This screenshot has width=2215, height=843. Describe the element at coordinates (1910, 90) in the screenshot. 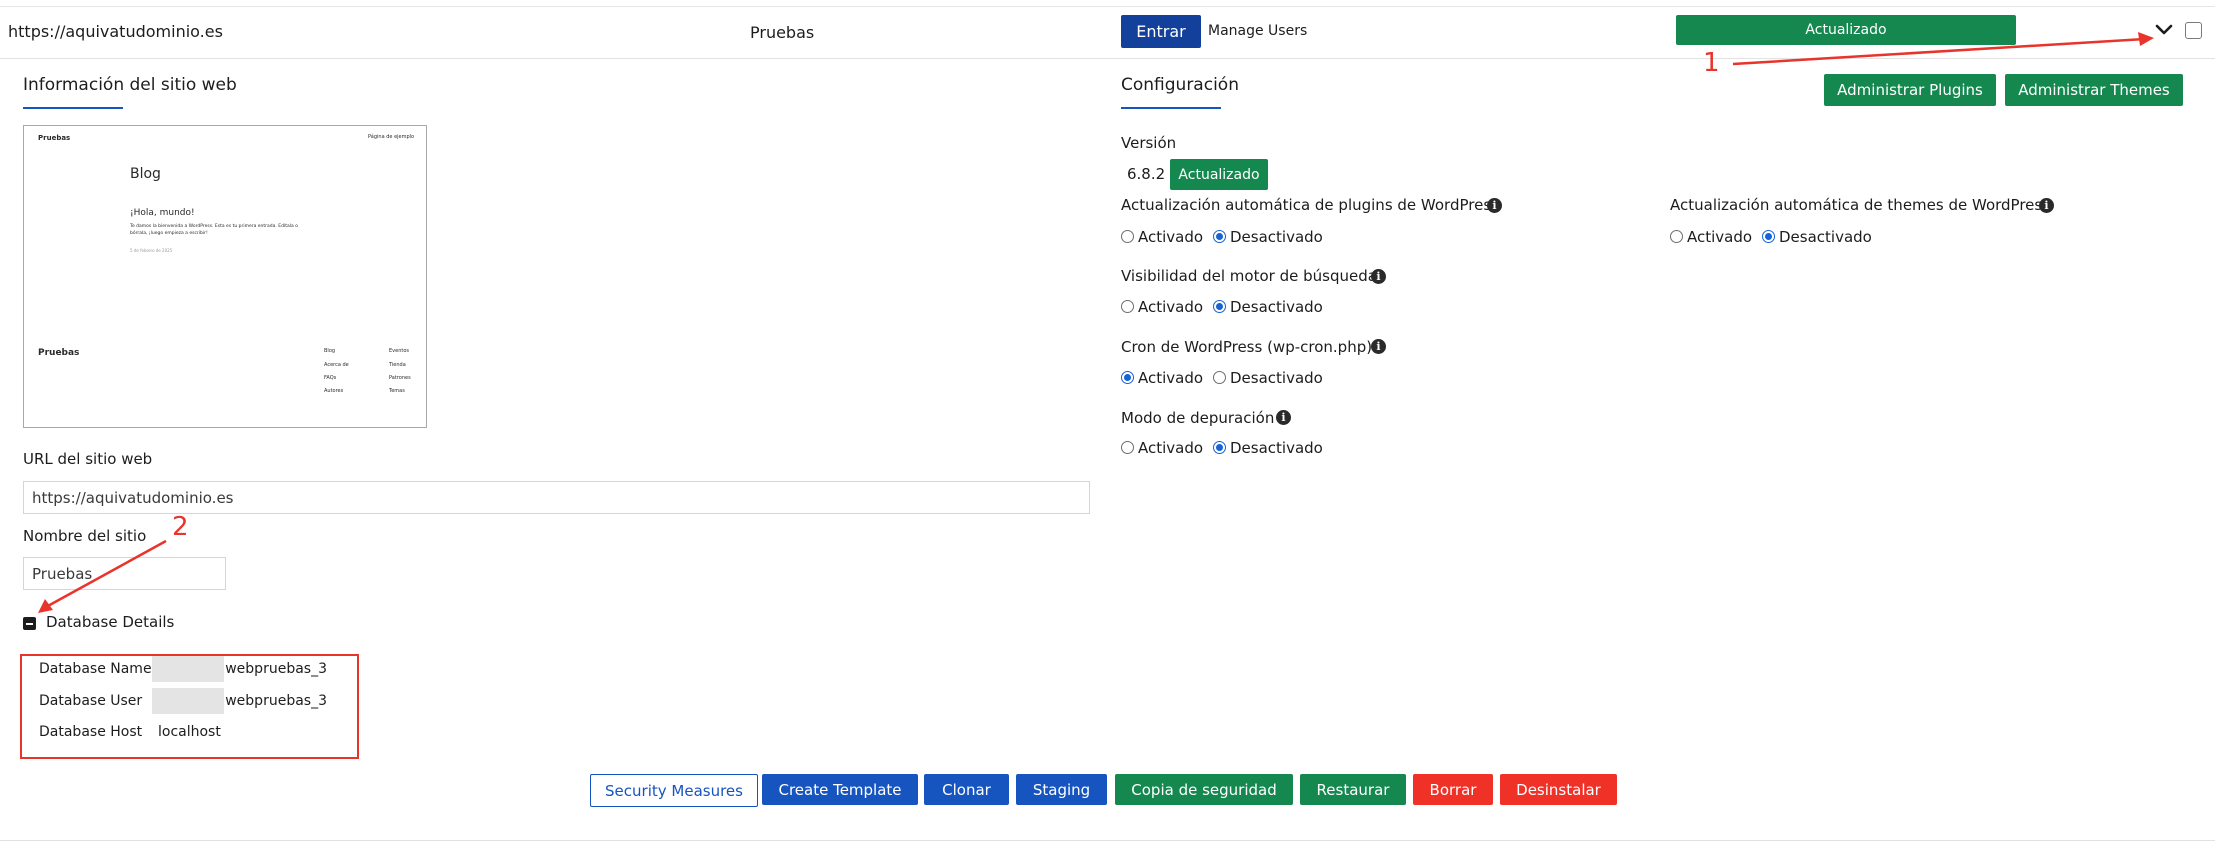

I see `manage-plugins-button: Administrar Plugins` at that location.